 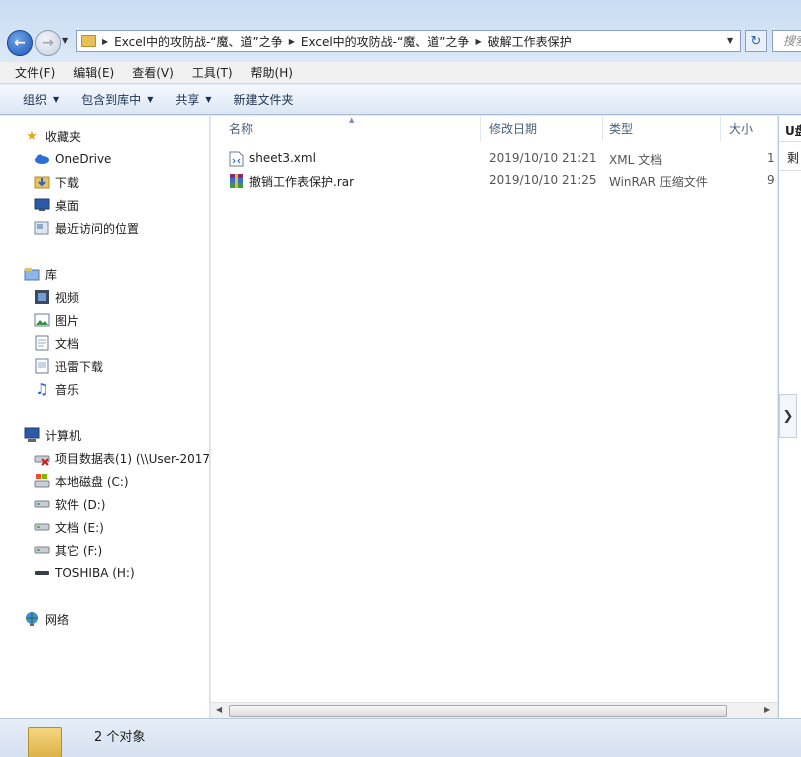 I want to click on nav-favorites: ★ 收藏夹, so click(x=52, y=136).